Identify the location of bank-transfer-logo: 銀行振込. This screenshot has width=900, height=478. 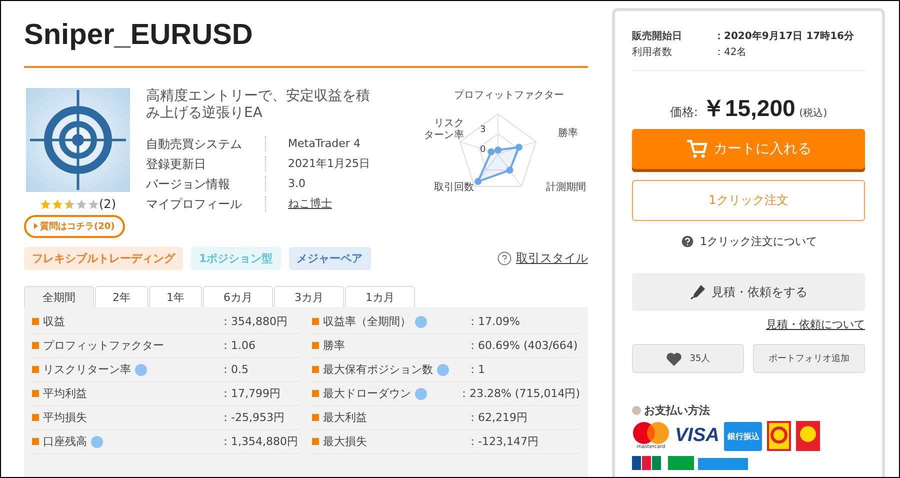
(743, 436).